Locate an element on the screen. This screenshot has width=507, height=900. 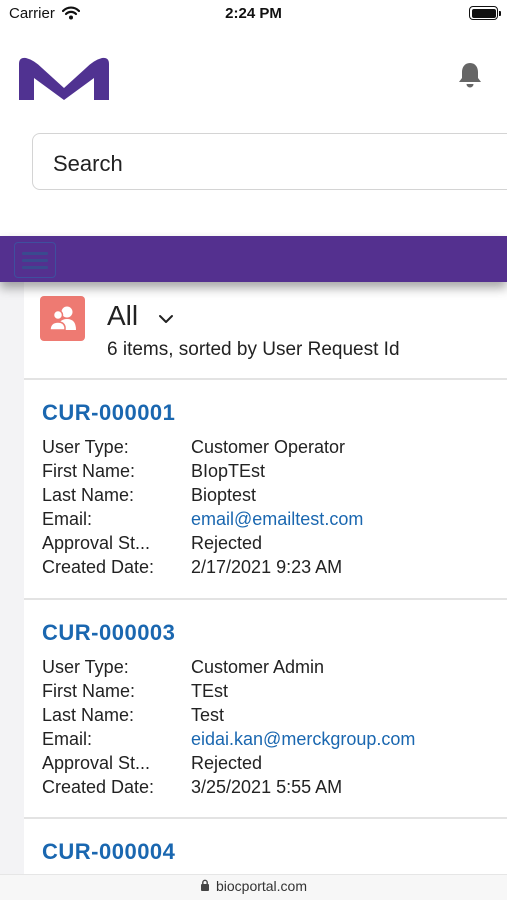
search-text: Search is located at coordinates (88, 163).